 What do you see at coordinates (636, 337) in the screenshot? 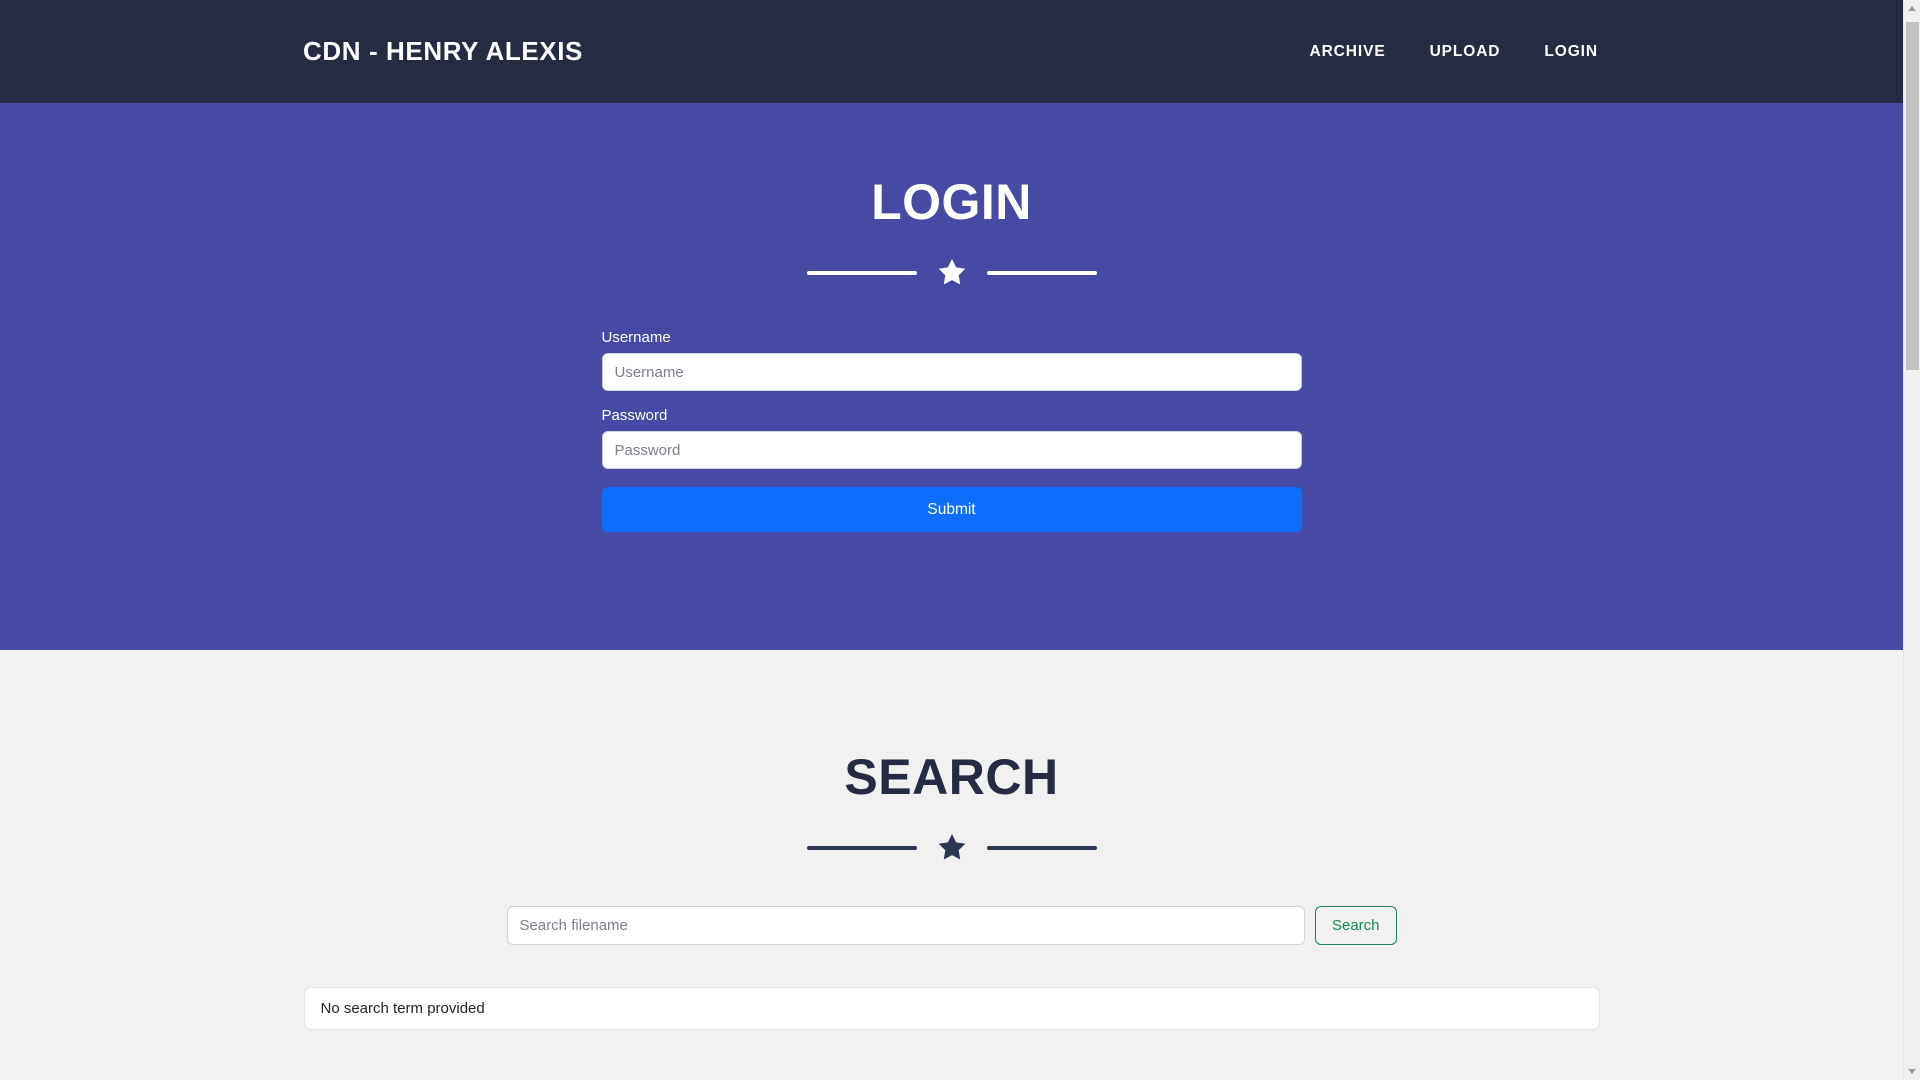
I see `username-label: Username` at bounding box center [636, 337].